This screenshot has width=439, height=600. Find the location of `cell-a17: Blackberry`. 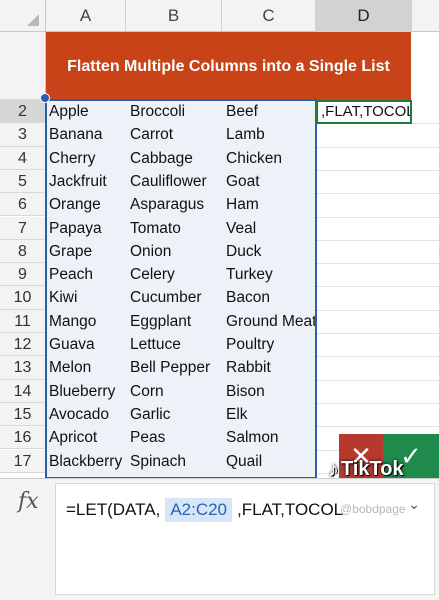

cell-a17: Blackberry is located at coordinates (85, 461).